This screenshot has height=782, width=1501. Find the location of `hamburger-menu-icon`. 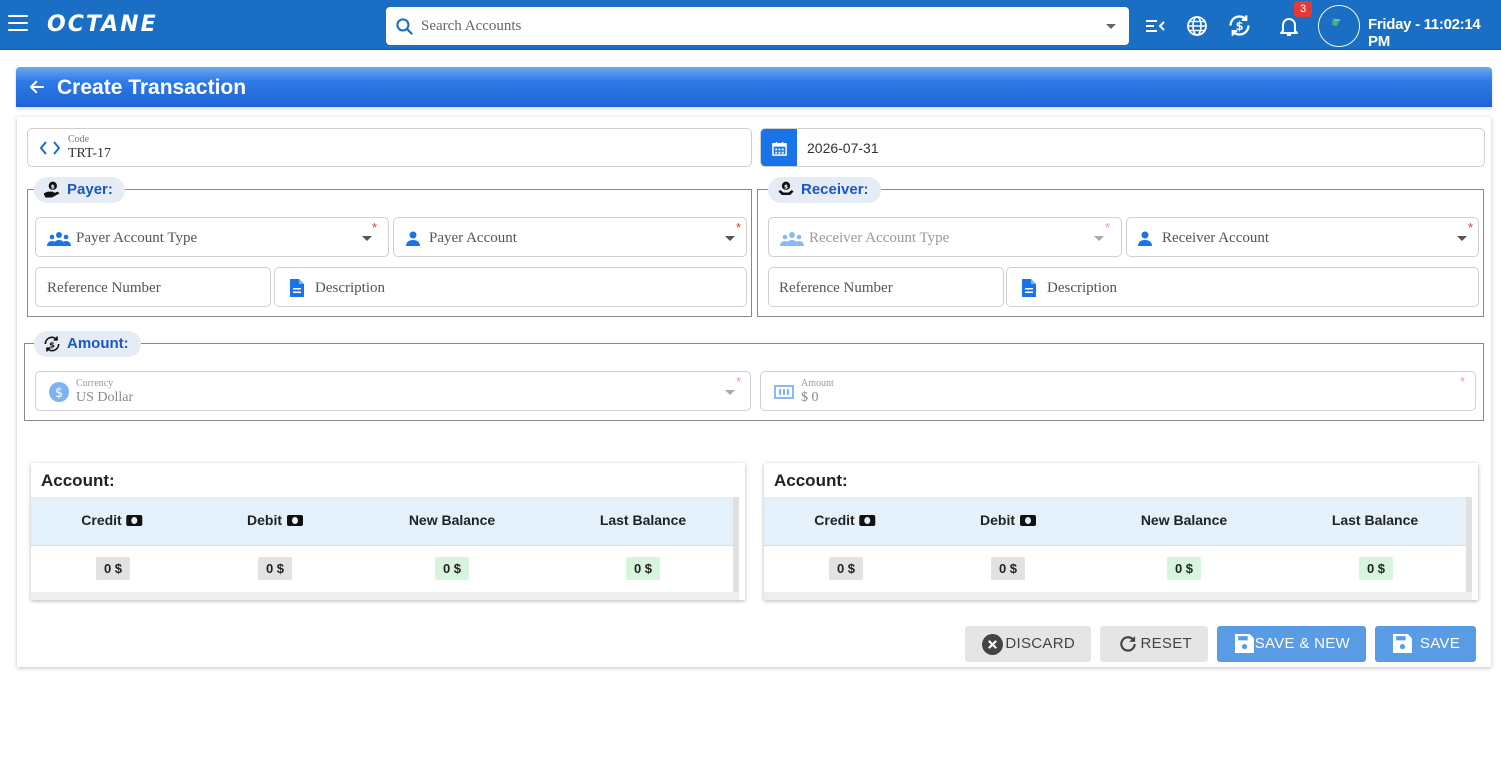

hamburger-menu-icon is located at coordinates (18, 25).